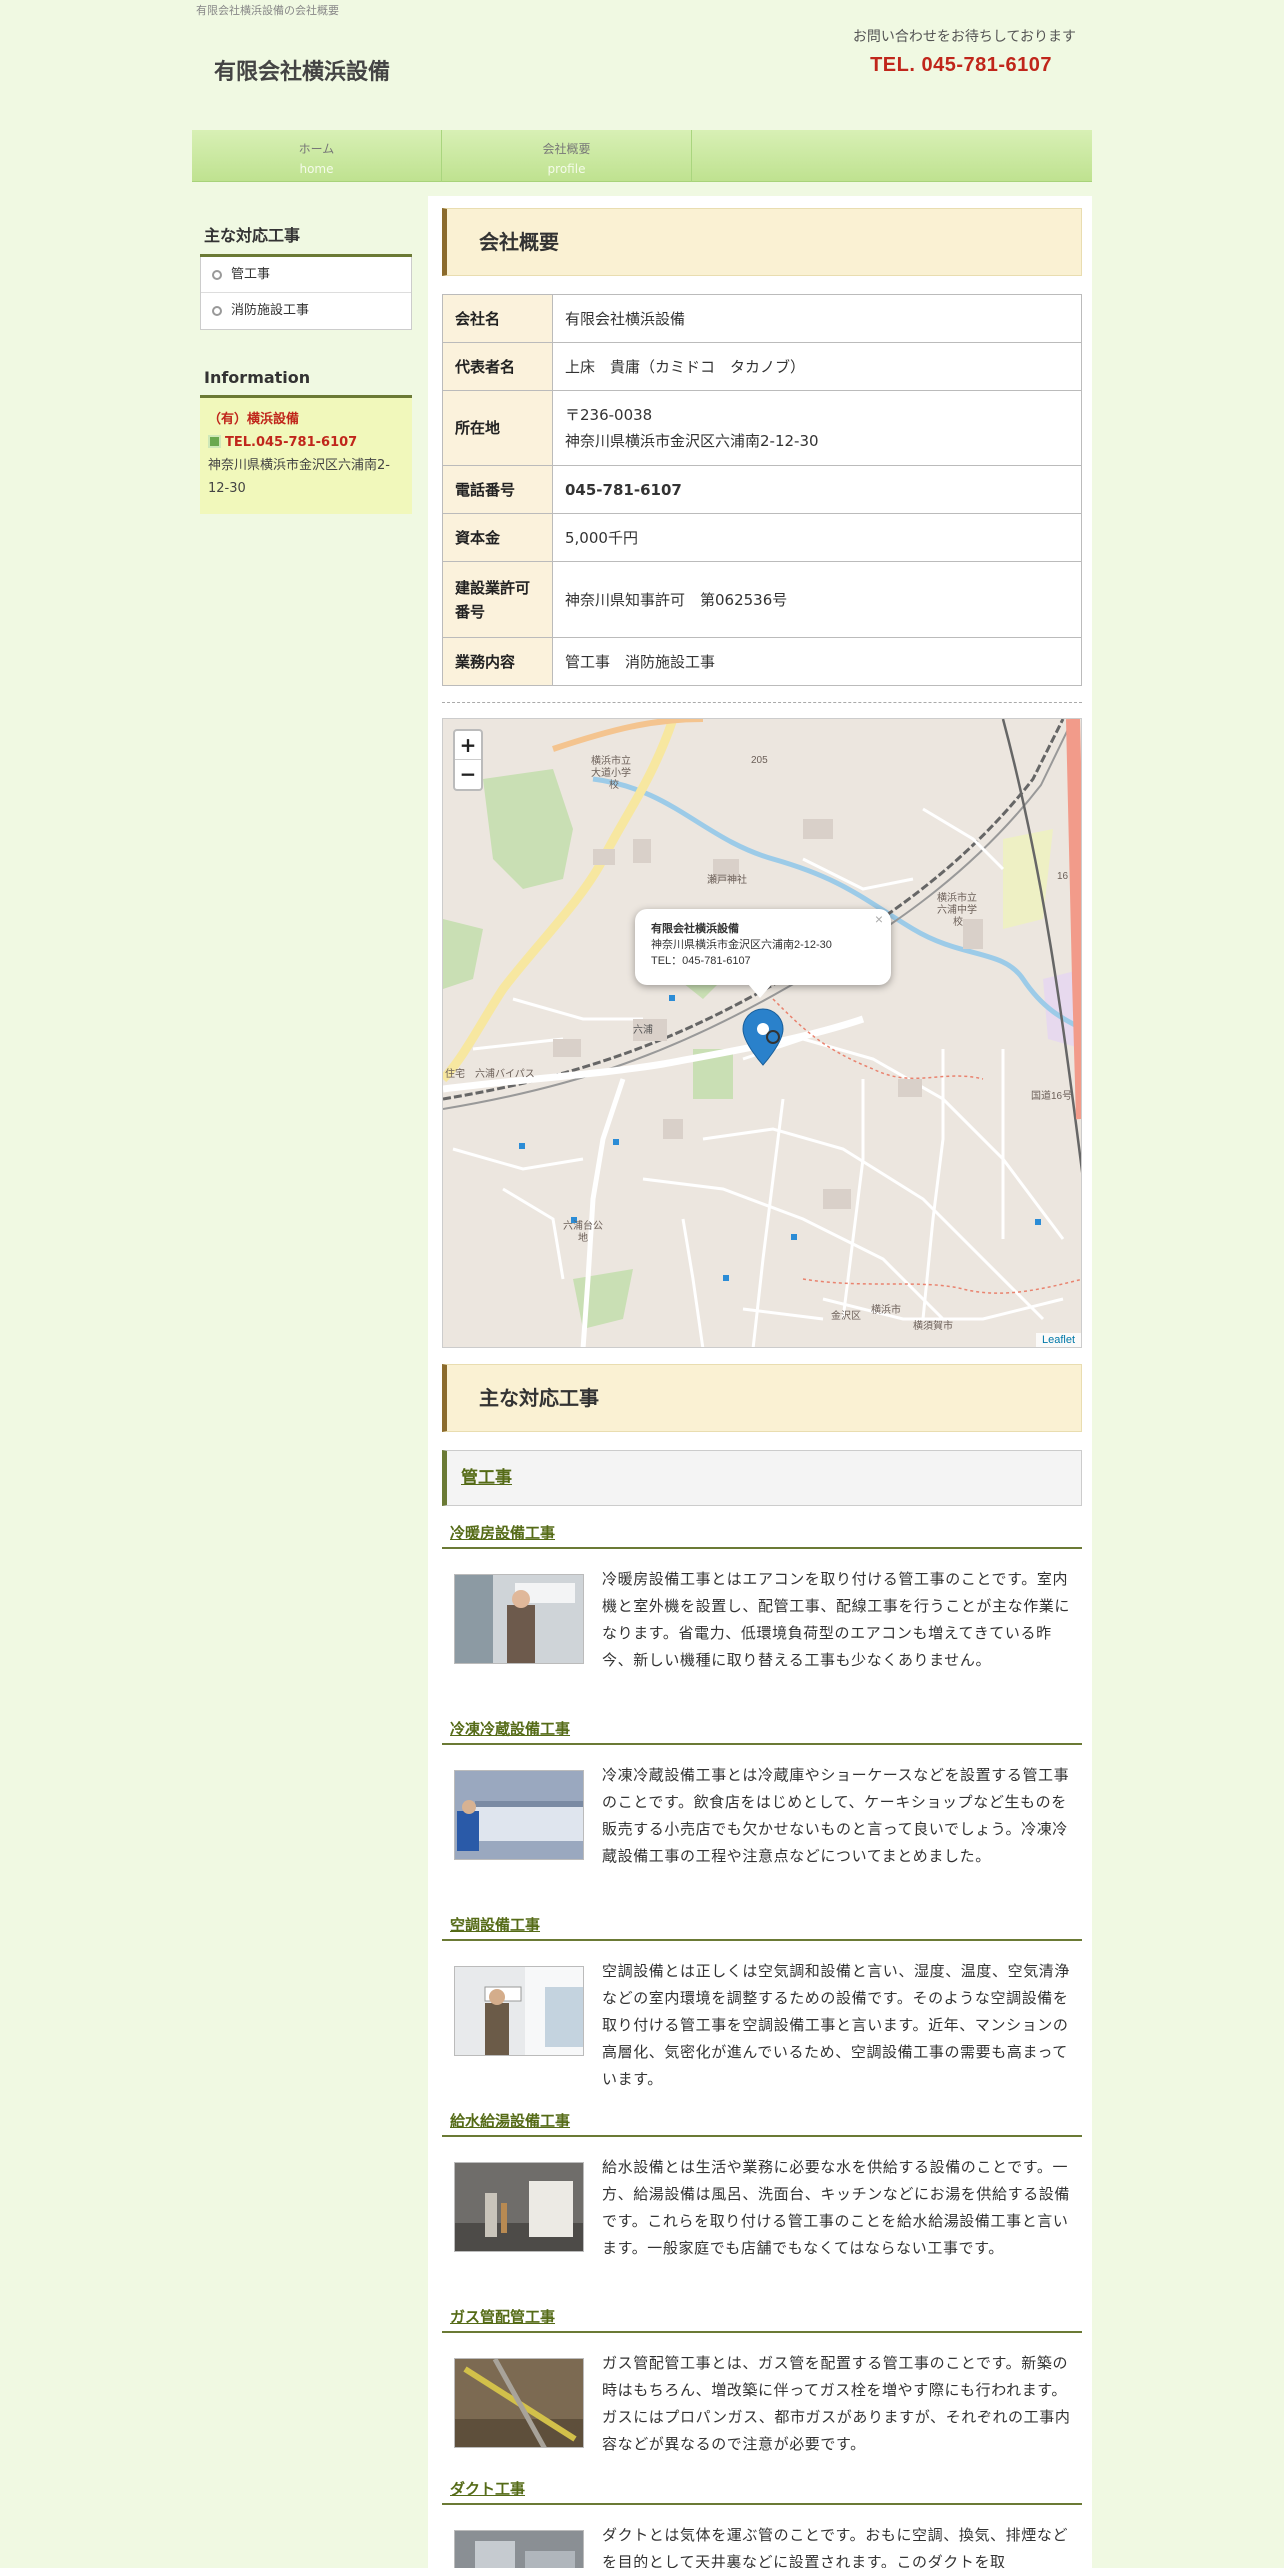 This screenshot has width=1284, height=2568. I want to click on row-value: 管工事 消防施設工事, so click(817, 661).